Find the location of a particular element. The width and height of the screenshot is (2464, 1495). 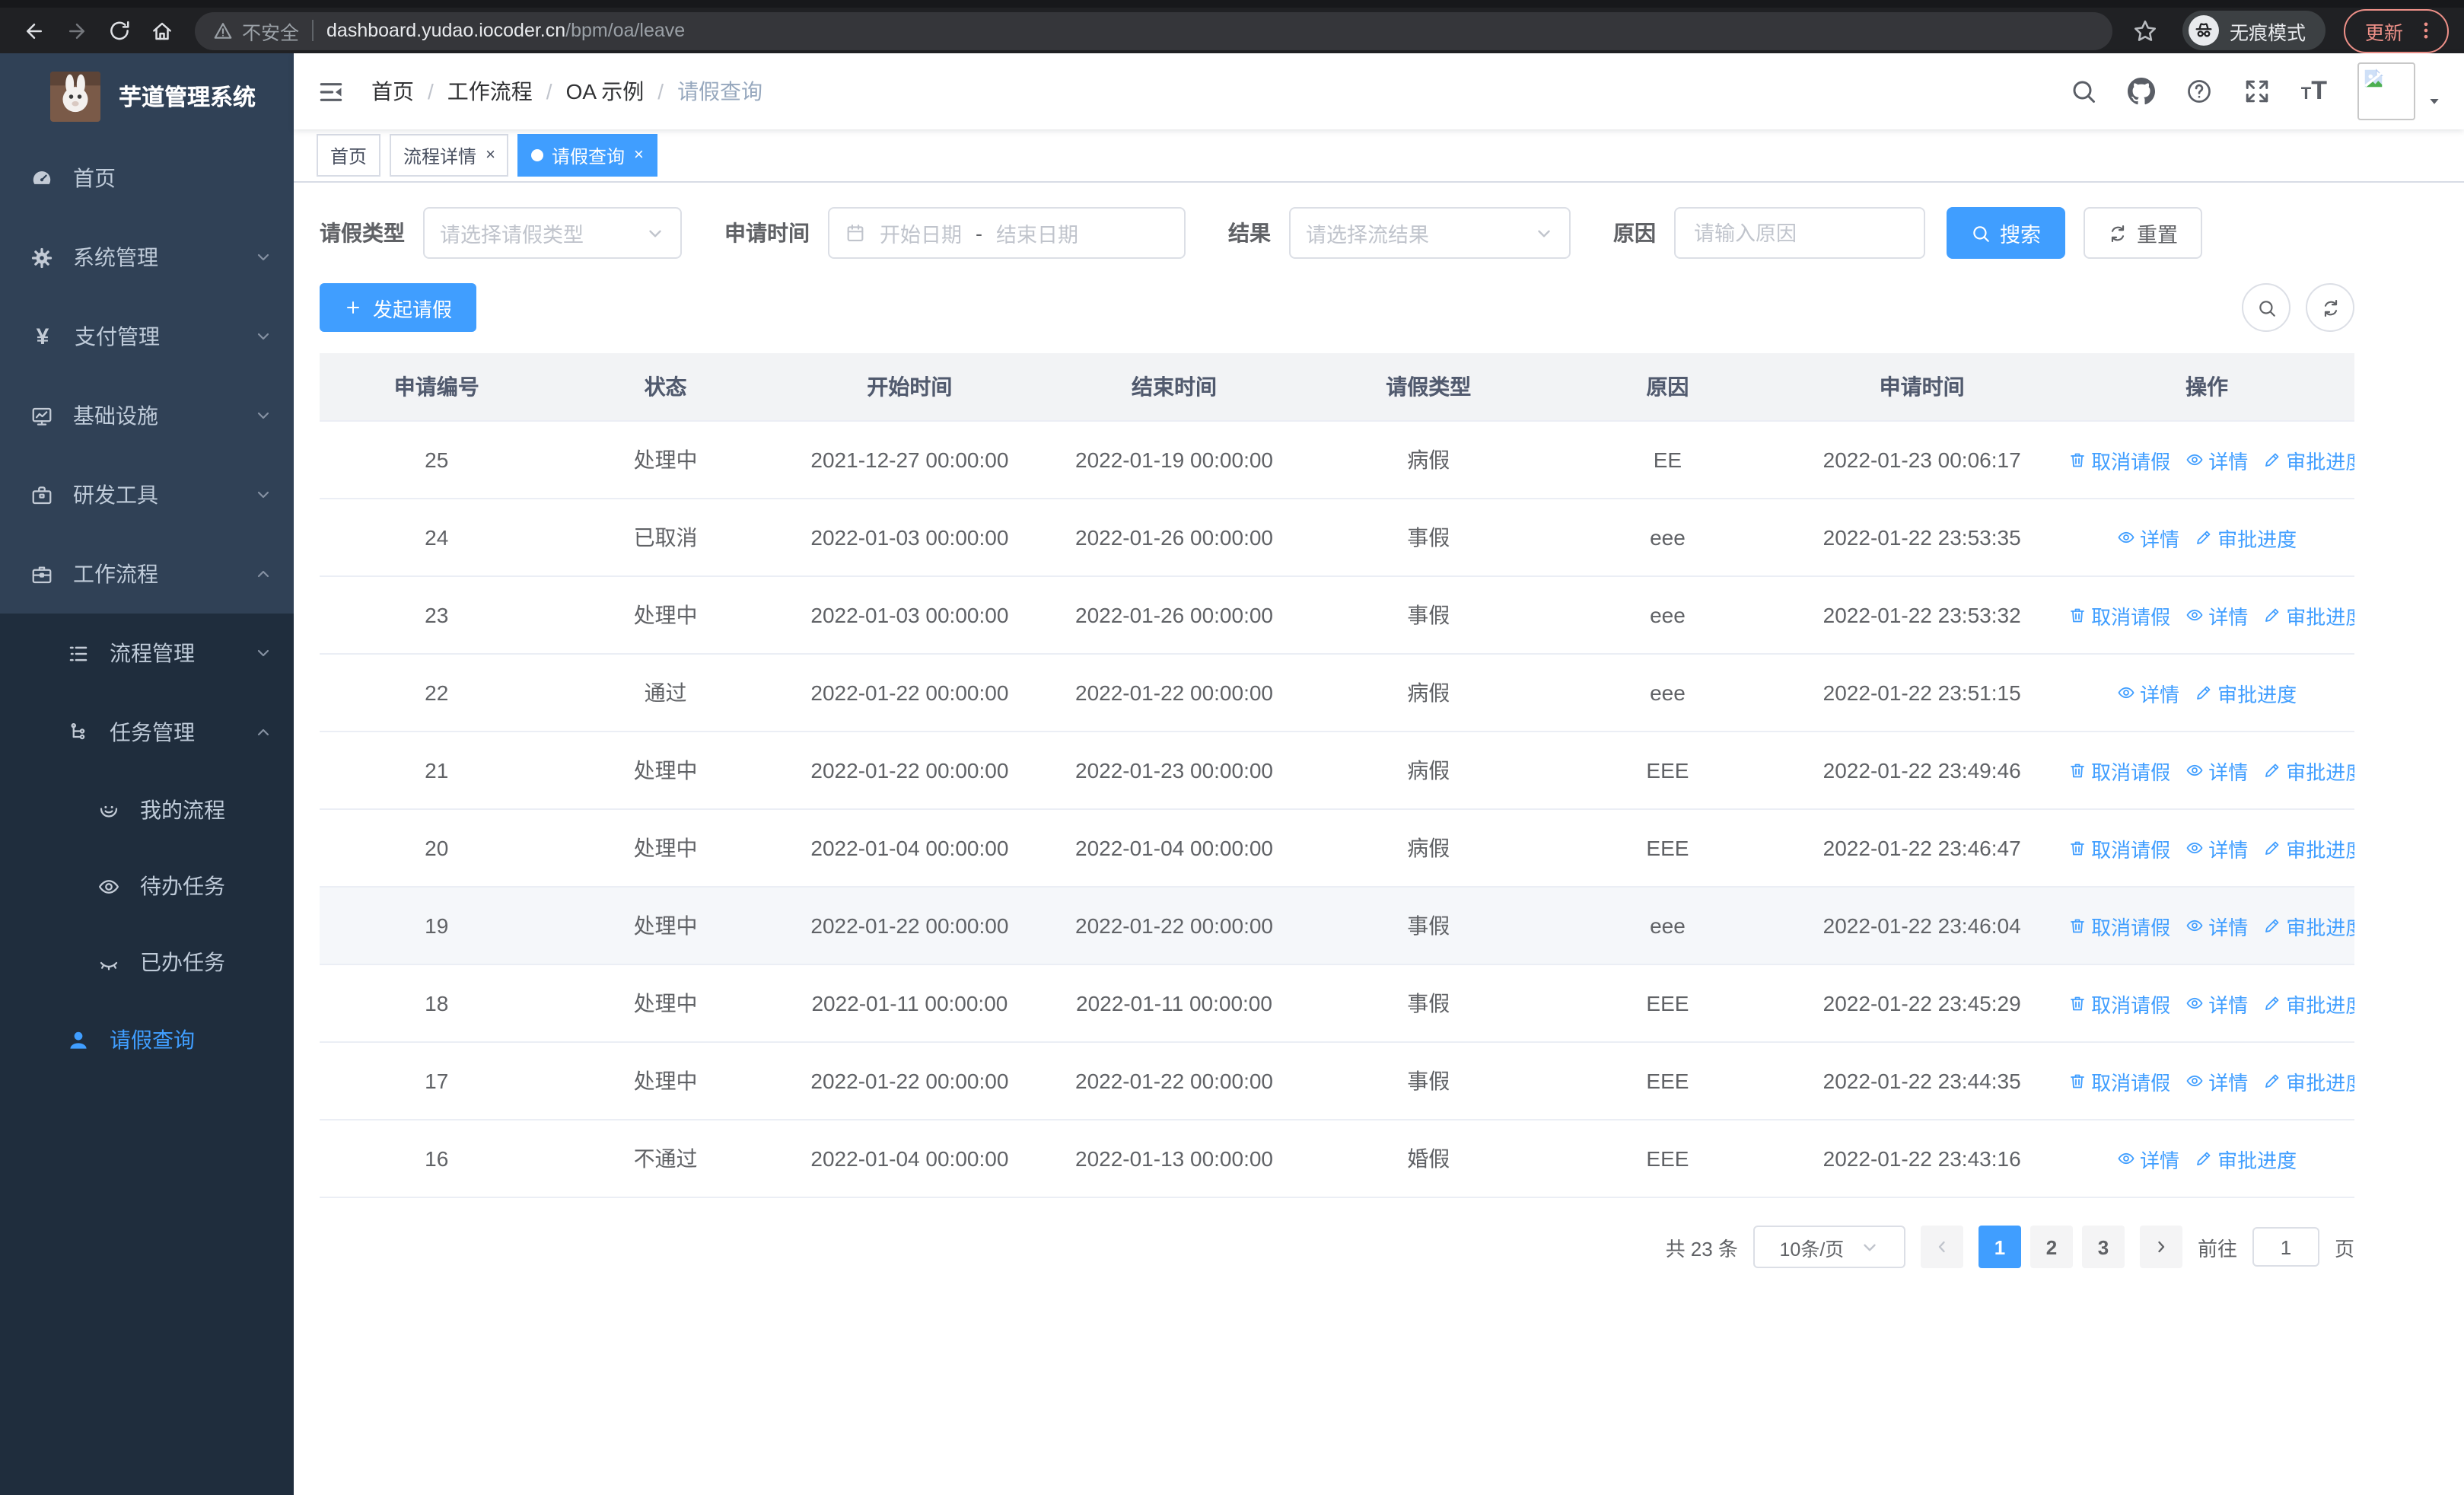

sidebar-item-infra: 基础设施 is located at coordinates (147, 415).